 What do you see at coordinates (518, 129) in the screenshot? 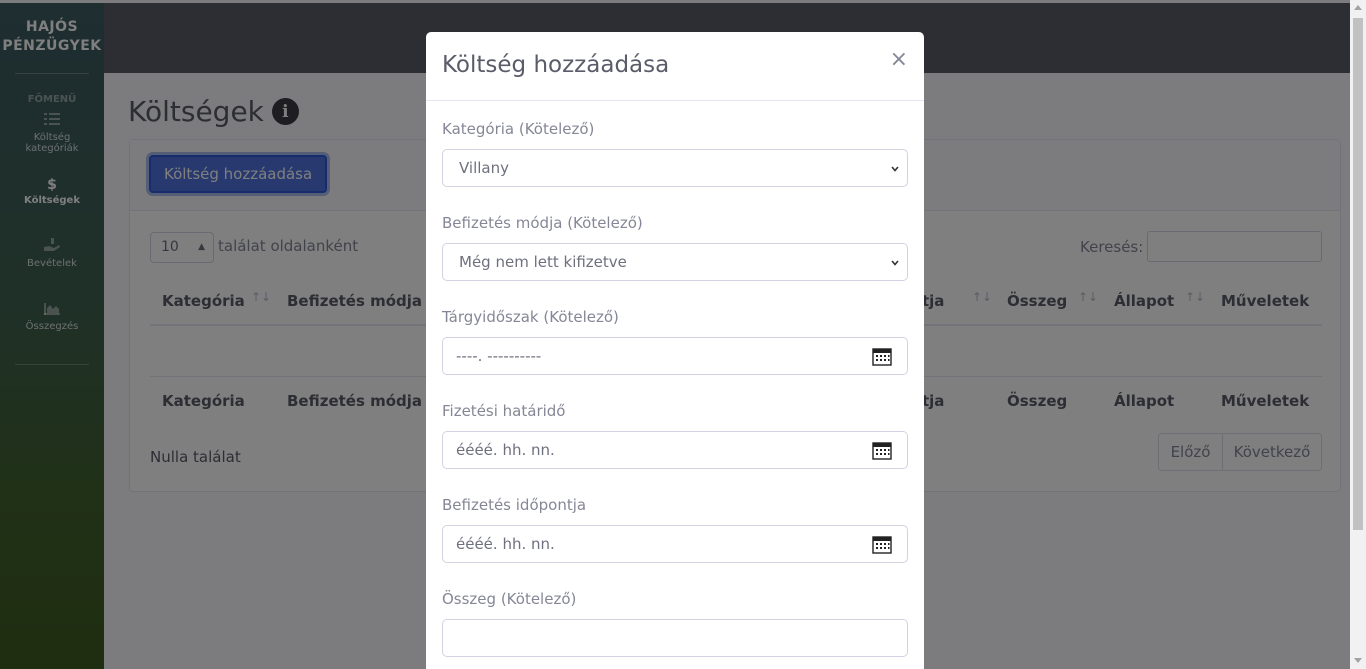
I see `category-label: Kategória (Kötelező)` at bounding box center [518, 129].